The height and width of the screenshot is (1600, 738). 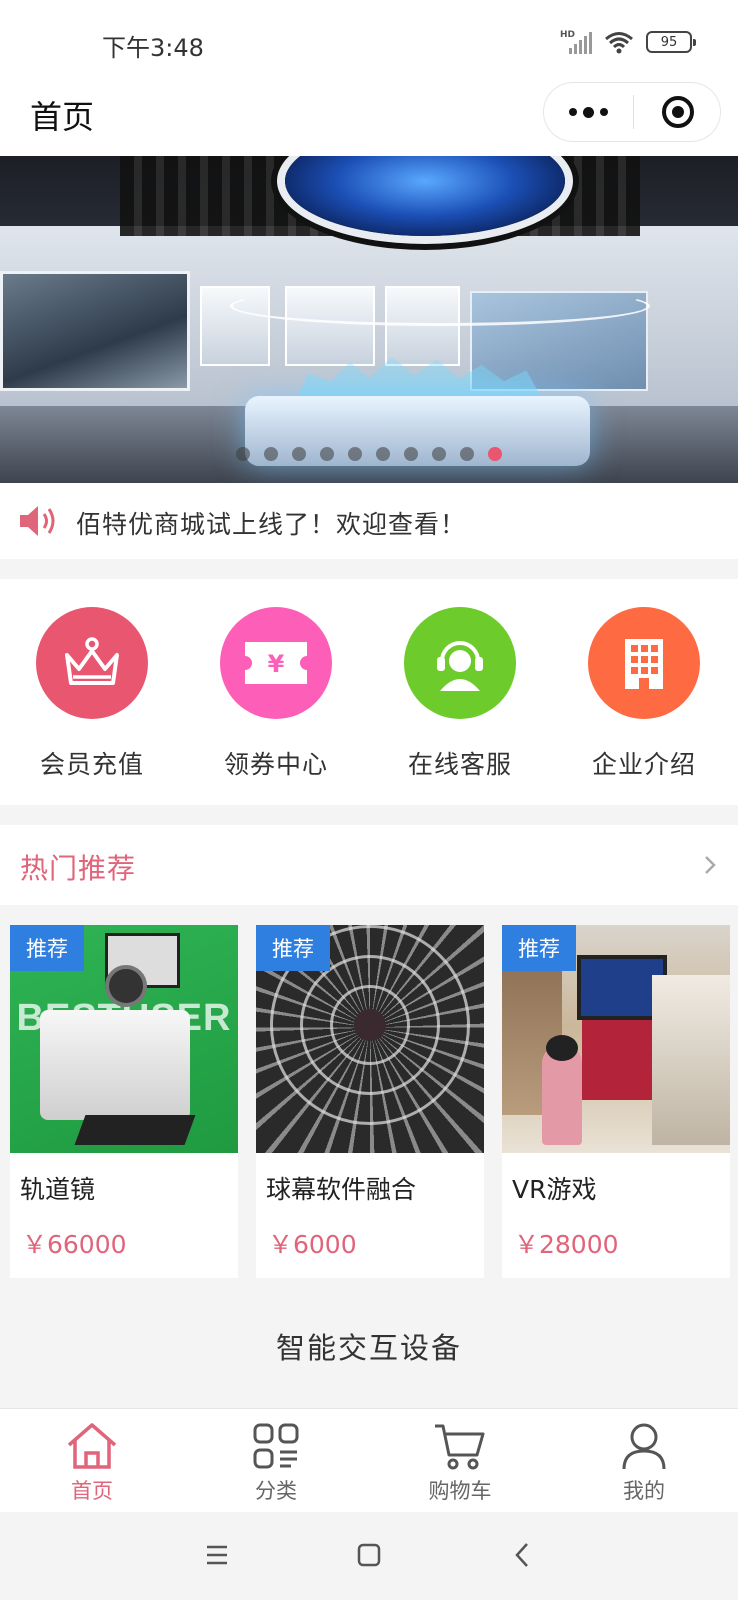 I want to click on cart-icon, so click(x=460, y=1447).